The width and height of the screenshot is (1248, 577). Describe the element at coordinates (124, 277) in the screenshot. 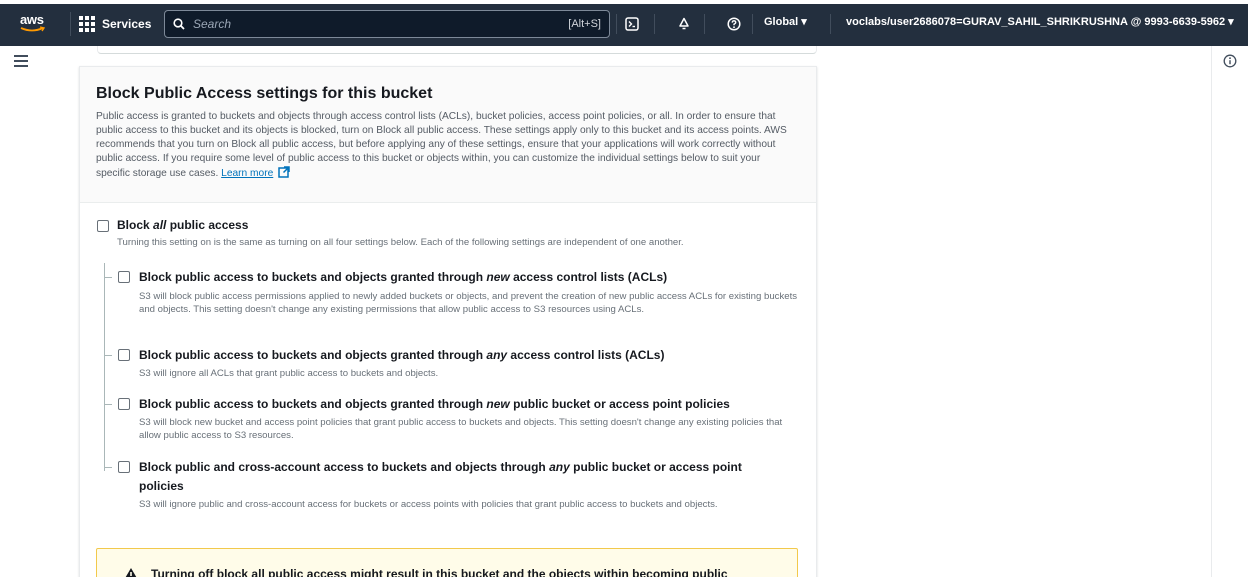

I see `block-new-acls-checkbox` at that location.